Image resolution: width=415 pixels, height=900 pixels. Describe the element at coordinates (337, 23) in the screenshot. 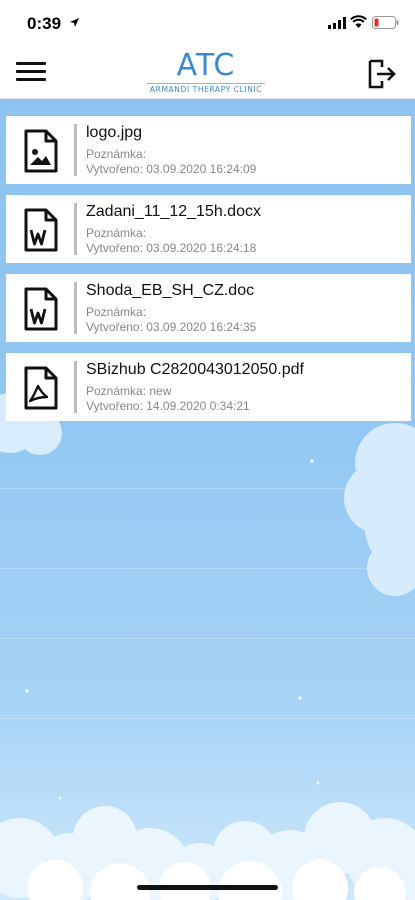

I see `cellular-signal-icon` at that location.